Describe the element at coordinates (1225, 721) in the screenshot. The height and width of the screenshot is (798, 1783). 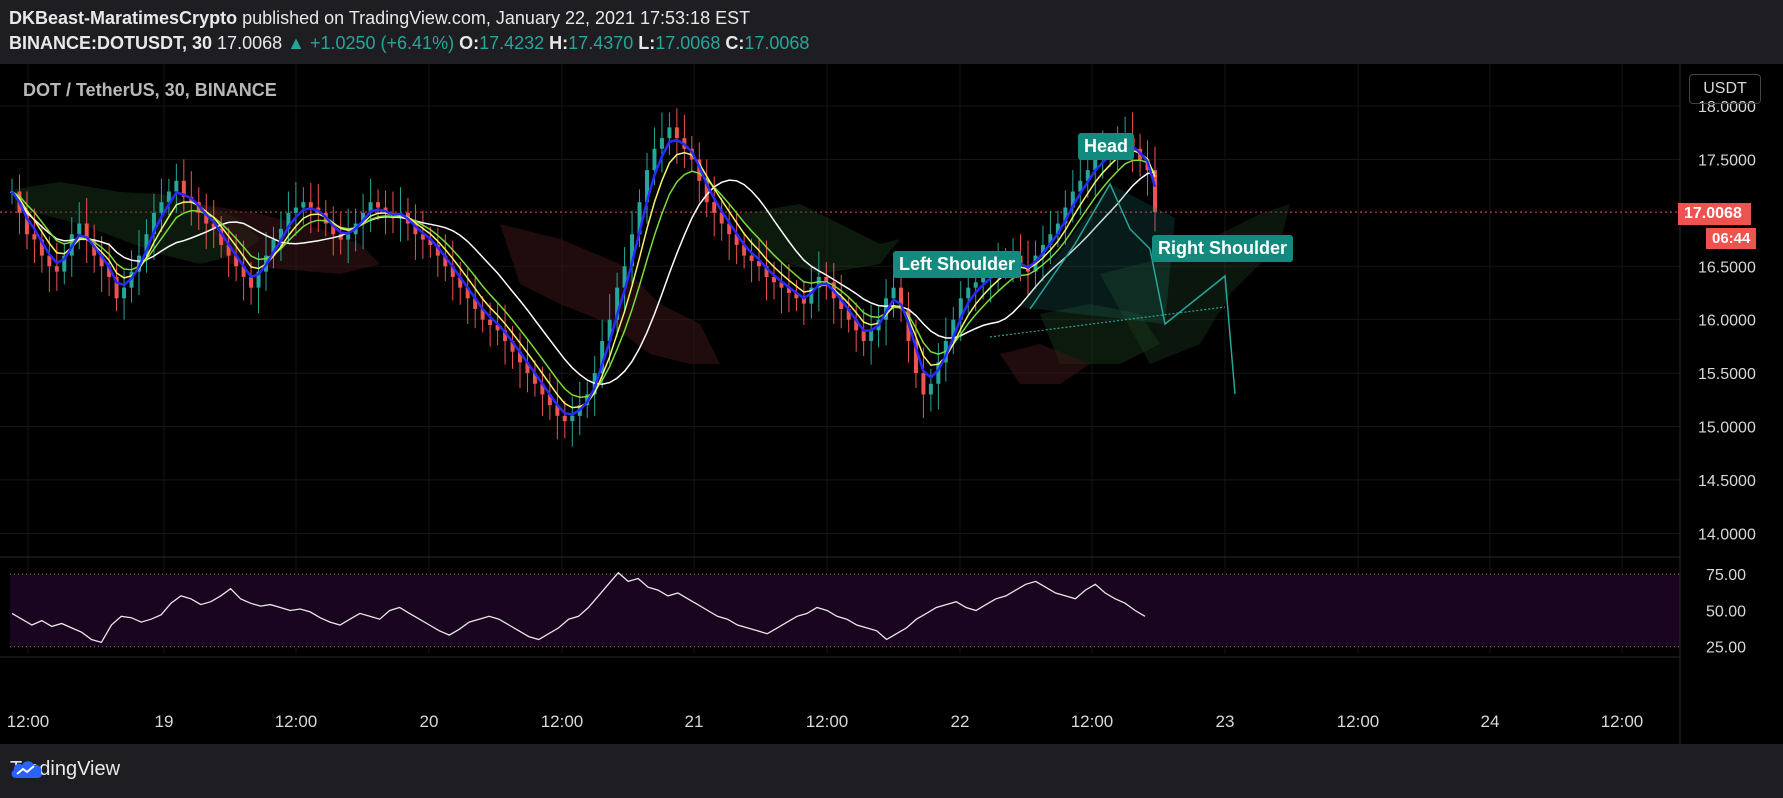
I see `time-tick-label: 23` at that location.